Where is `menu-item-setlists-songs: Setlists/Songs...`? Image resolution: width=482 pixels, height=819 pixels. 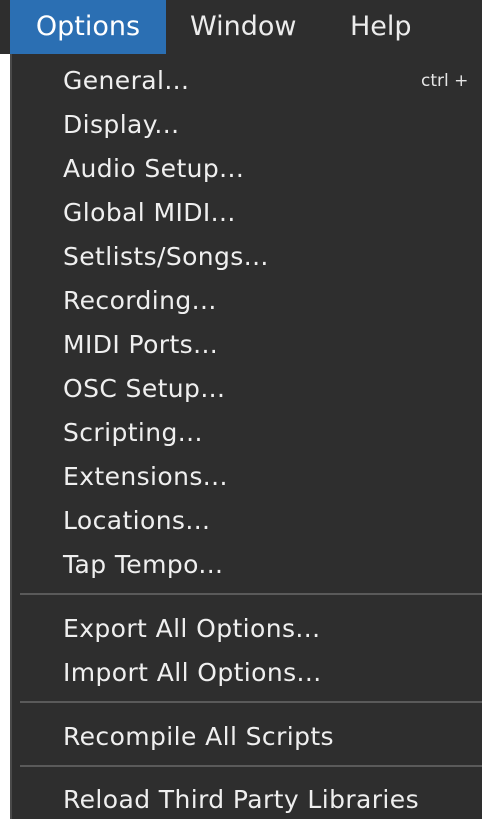 menu-item-setlists-songs: Setlists/Songs... is located at coordinates (247, 257).